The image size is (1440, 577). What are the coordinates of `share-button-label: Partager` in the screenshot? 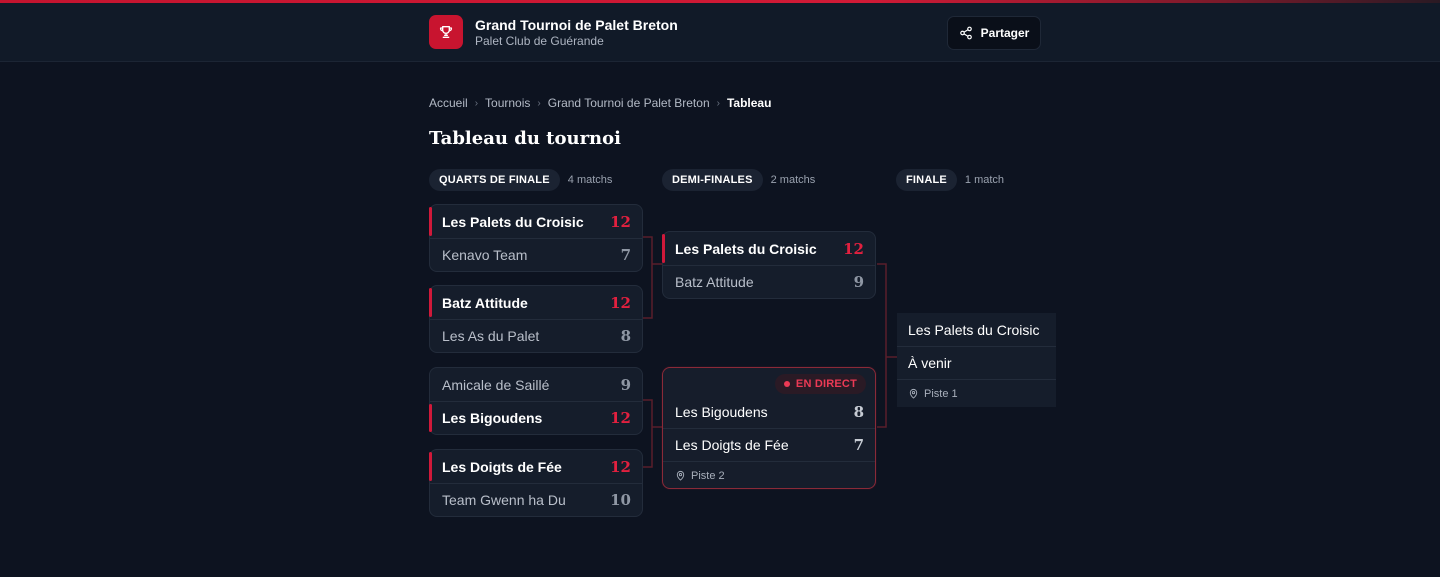 It's located at (1005, 33).